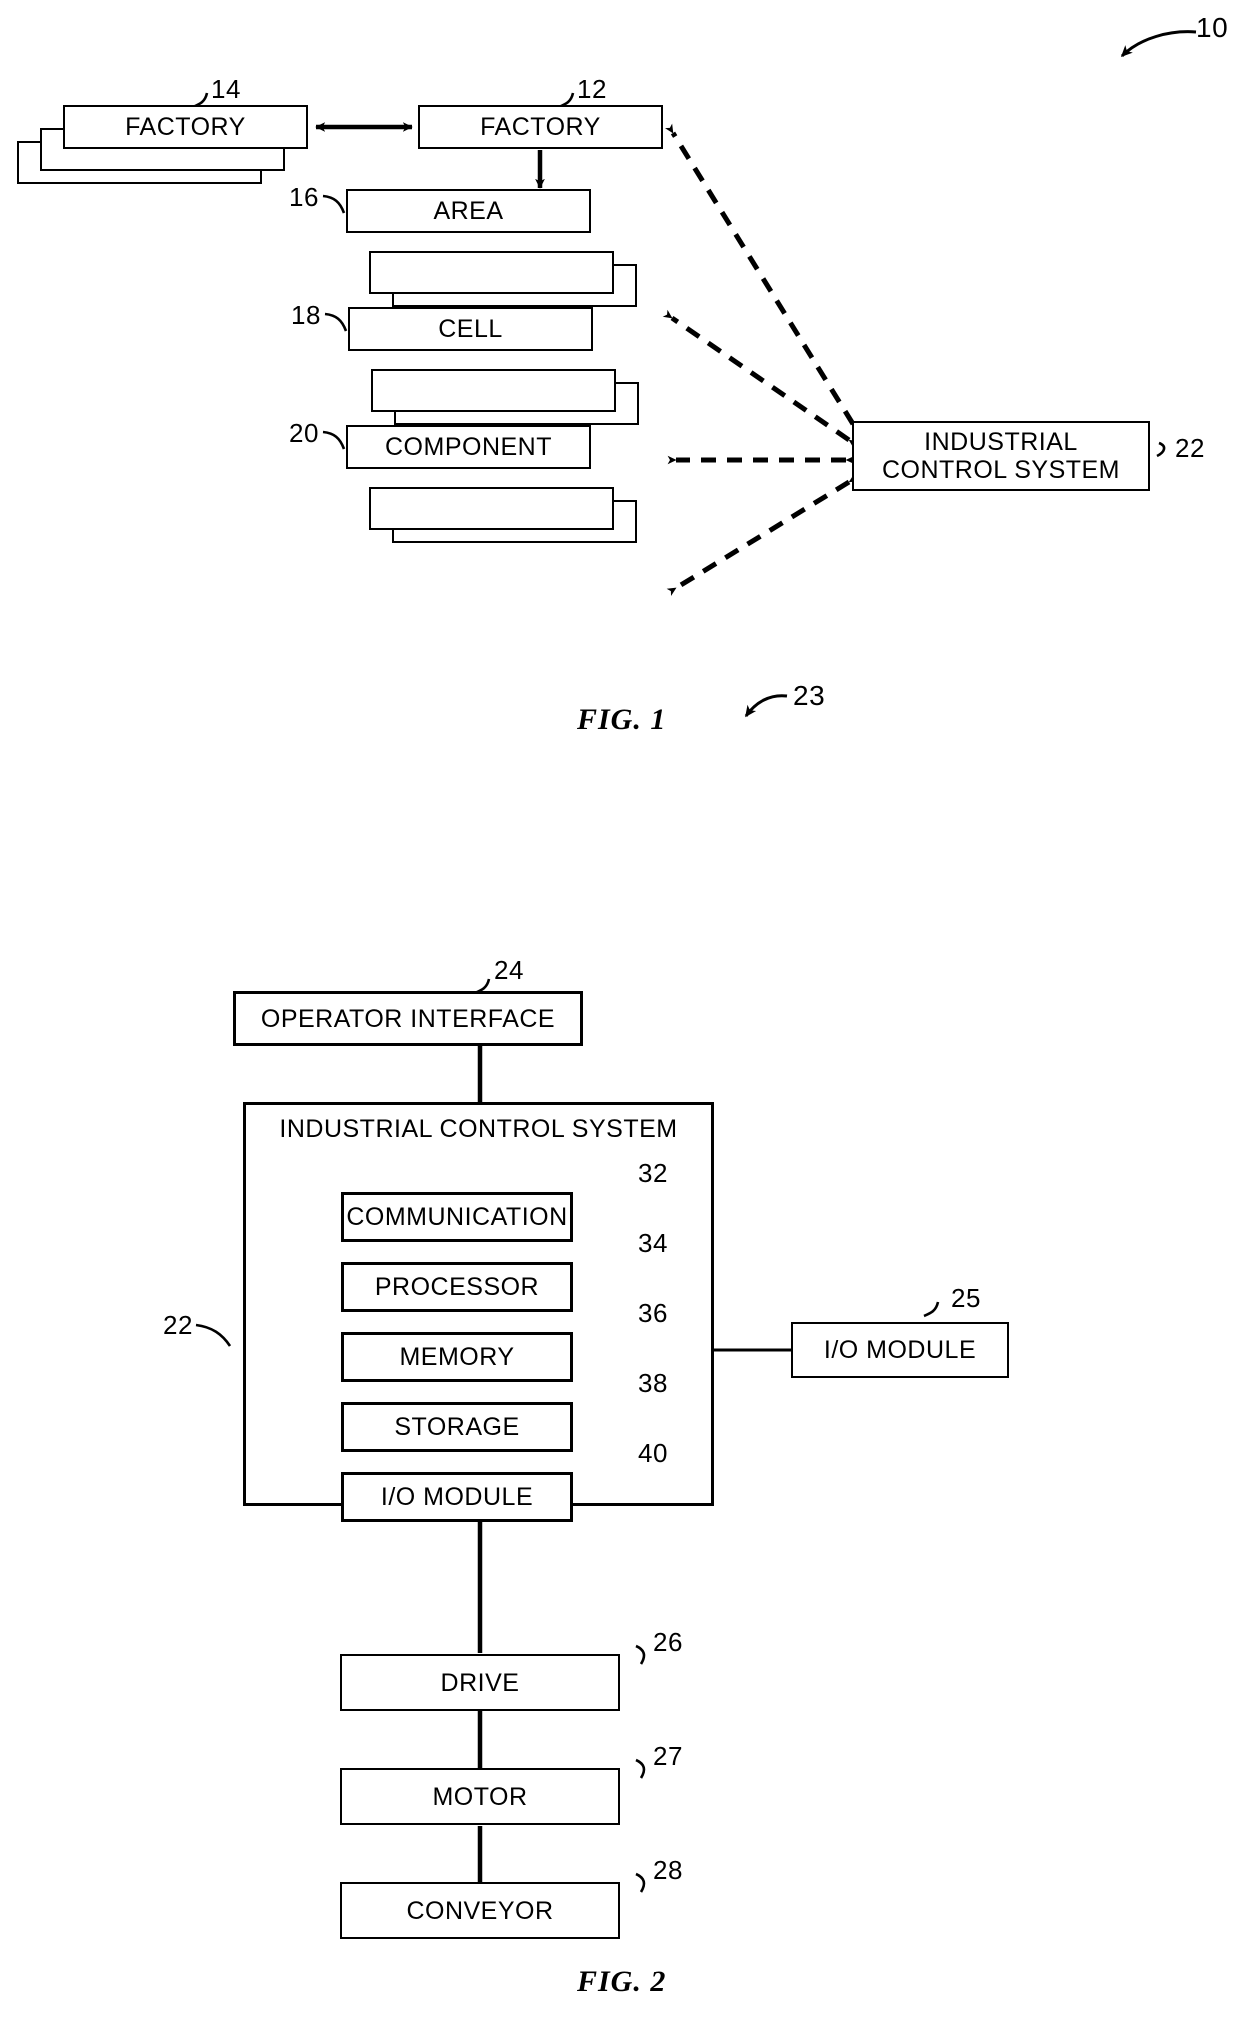 This screenshot has height=2042, width=1240. I want to click on ics-label-line1: INDUSTRIAL, so click(1001, 442).